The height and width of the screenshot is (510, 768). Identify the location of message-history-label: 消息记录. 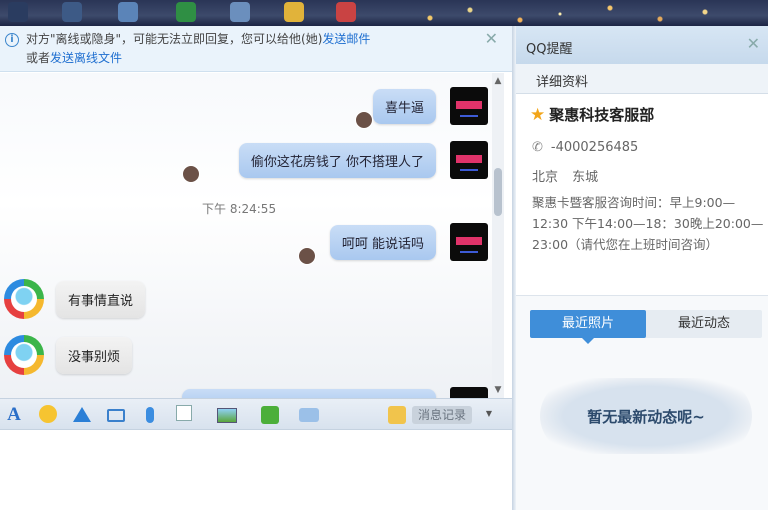
(442, 415).